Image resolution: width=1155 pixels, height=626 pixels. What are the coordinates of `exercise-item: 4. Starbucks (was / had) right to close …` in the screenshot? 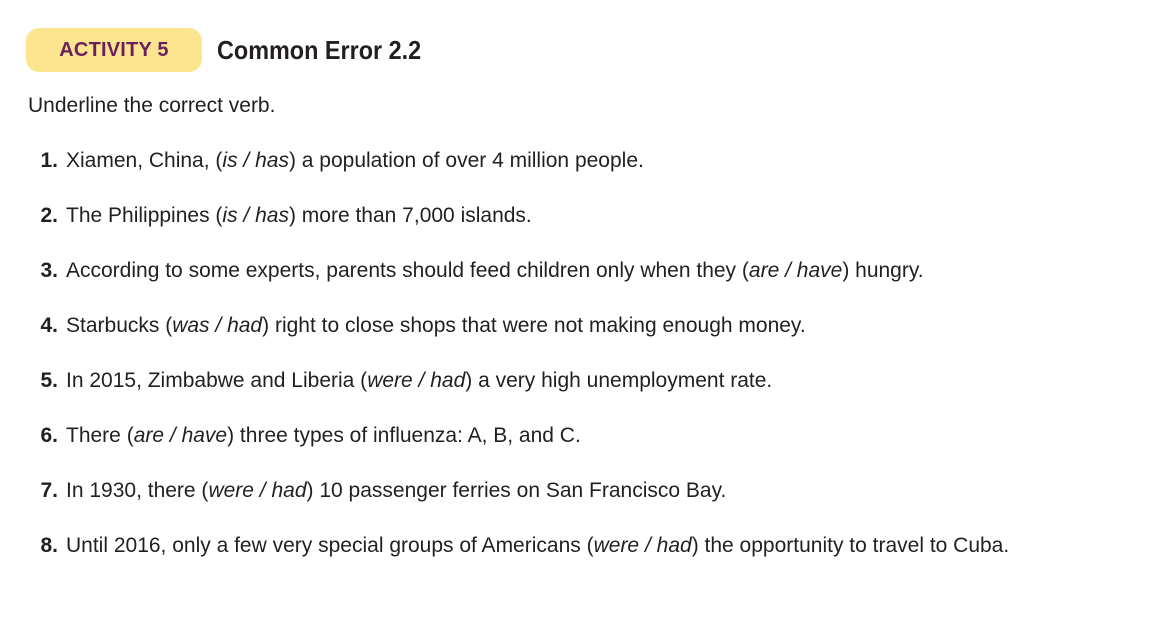 It's located at (504, 340).